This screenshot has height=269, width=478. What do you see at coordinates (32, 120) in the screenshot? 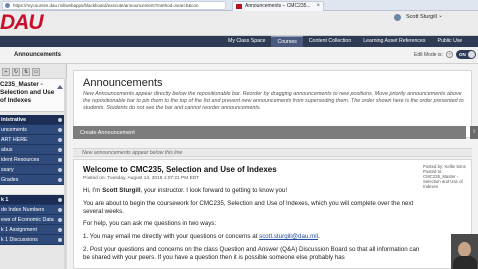
I see `sidebar-item: inistrative` at bounding box center [32, 120].